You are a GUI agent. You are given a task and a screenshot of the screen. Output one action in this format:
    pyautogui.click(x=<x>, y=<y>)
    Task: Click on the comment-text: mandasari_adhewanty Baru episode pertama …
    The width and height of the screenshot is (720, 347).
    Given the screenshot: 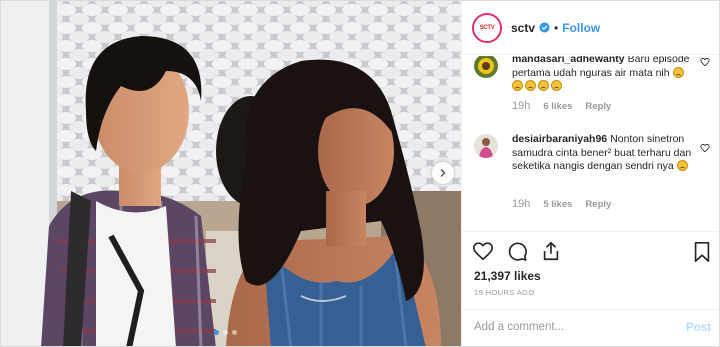 What is the action you would take?
    pyautogui.click(x=602, y=75)
    